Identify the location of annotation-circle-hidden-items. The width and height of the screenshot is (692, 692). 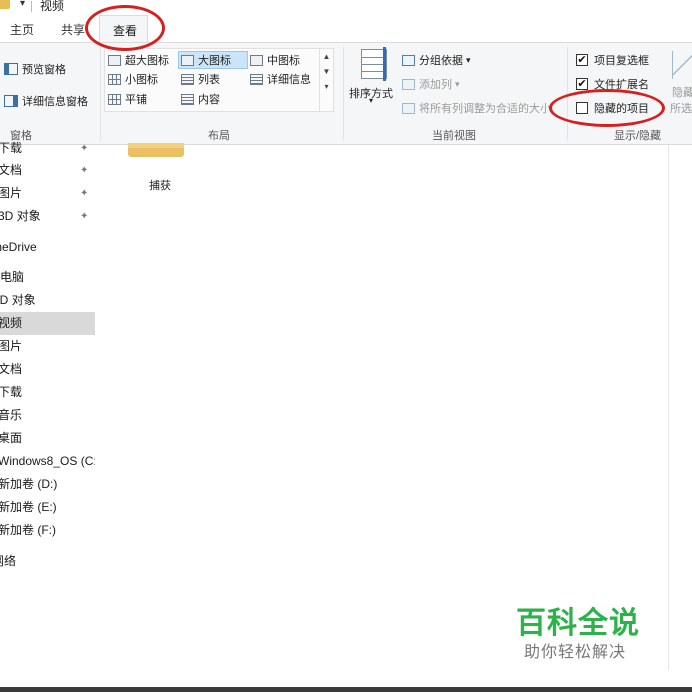
(607, 108).